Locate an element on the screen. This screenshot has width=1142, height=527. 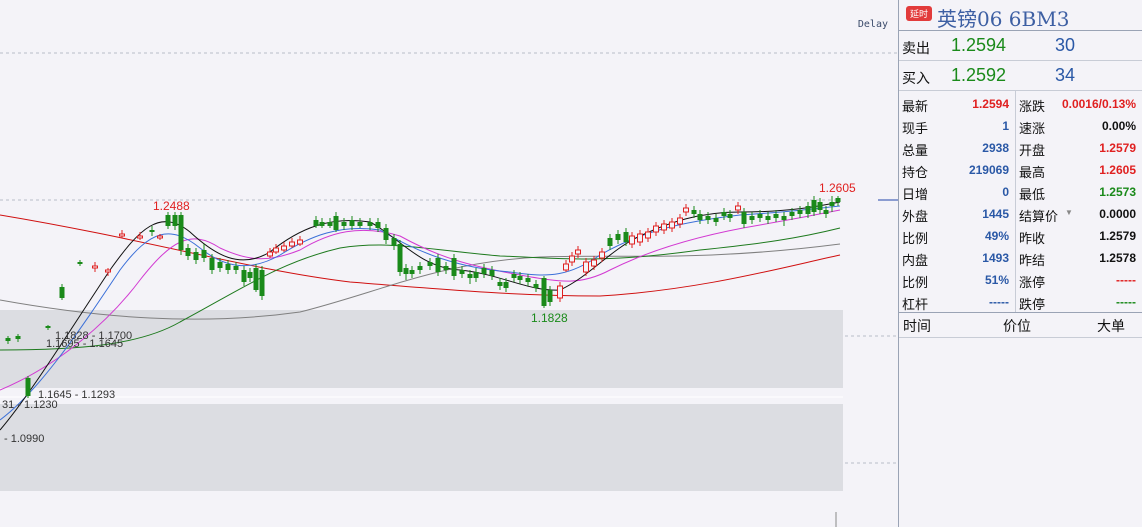
stat-value: 1.2605 is located at coordinates (1117, 170).